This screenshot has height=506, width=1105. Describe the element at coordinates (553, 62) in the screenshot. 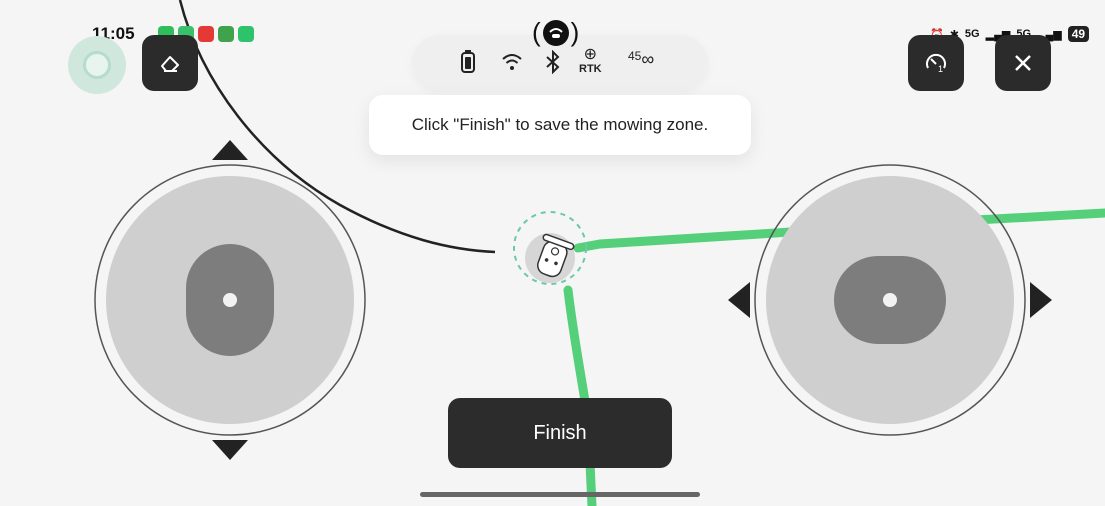

I see `bluetooth-icon` at that location.